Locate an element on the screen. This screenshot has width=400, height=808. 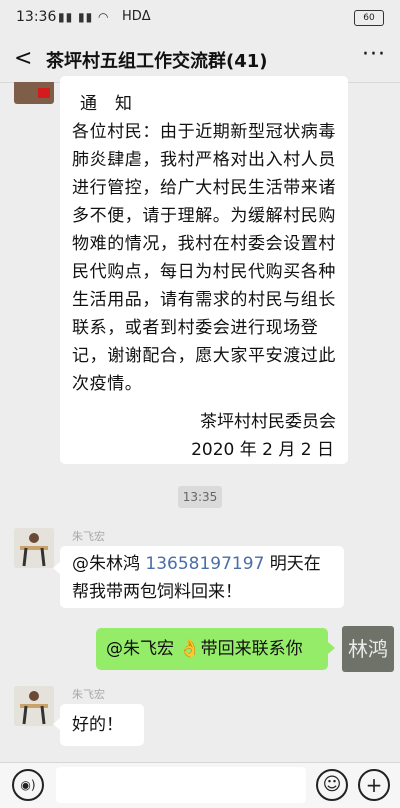
input-bar: ◉) ☺ + is located at coordinates (200, 785).